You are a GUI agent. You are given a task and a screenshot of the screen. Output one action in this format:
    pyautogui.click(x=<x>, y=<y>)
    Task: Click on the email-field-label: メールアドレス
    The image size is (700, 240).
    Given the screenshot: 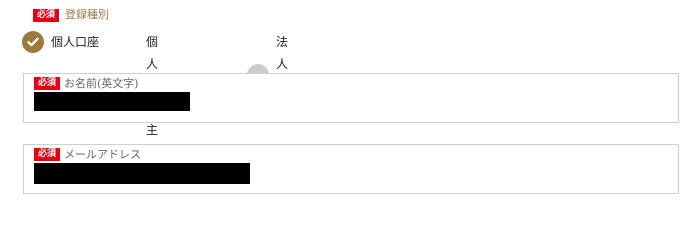 What is the action you would take?
    pyautogui.click(x=103, y=154)
    